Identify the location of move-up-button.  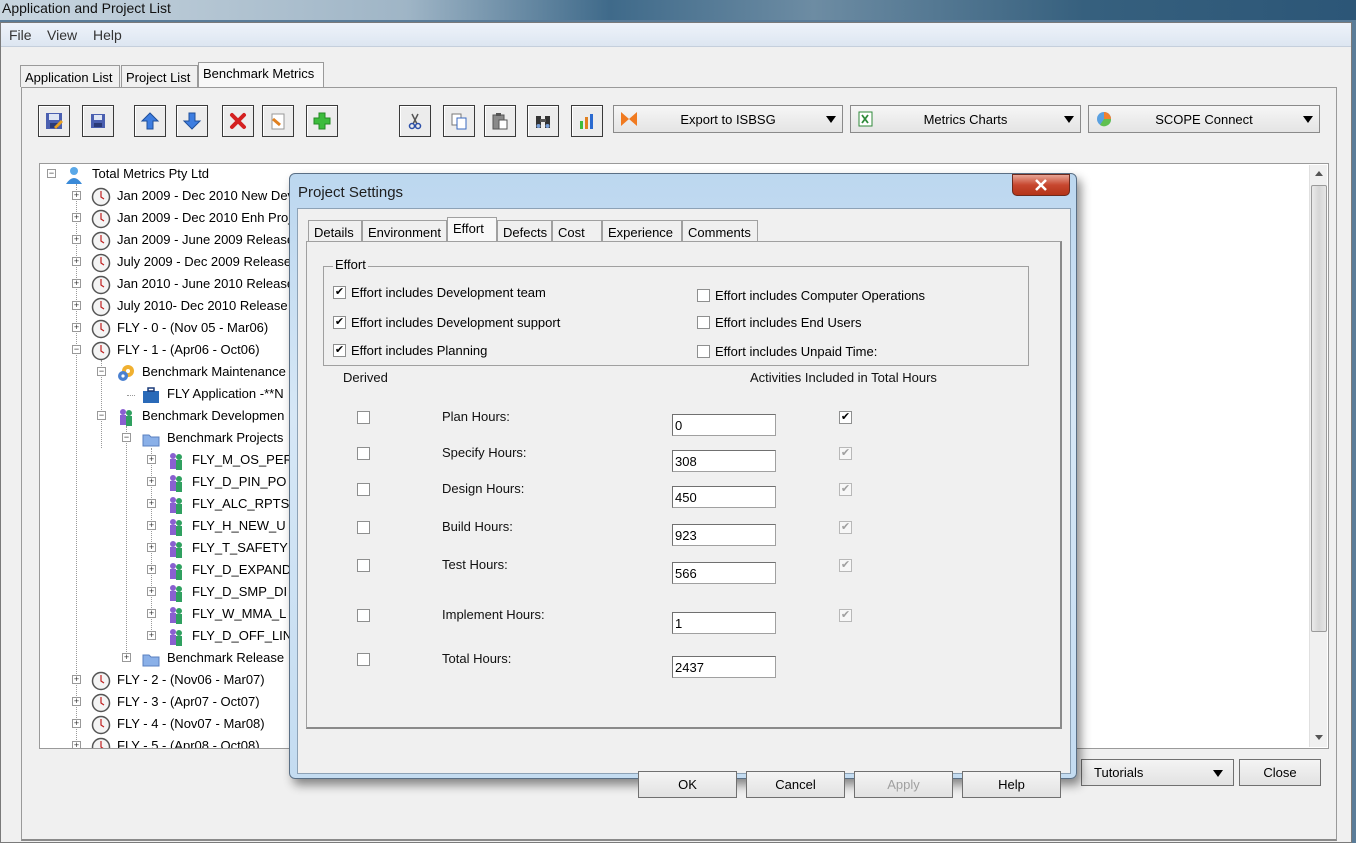
(150, 121).